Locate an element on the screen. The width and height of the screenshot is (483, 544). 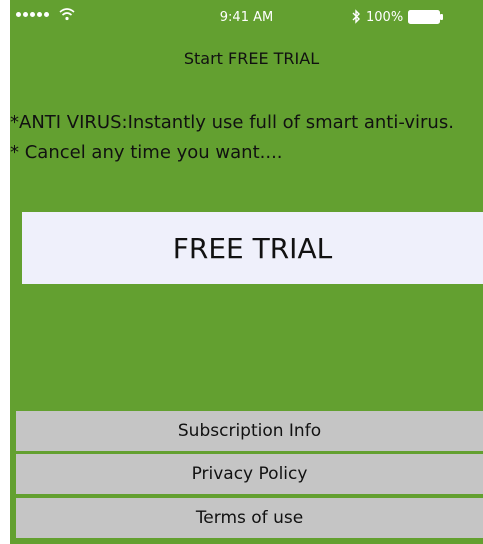
bluetooth-icon is located at coordinates (356, 16).